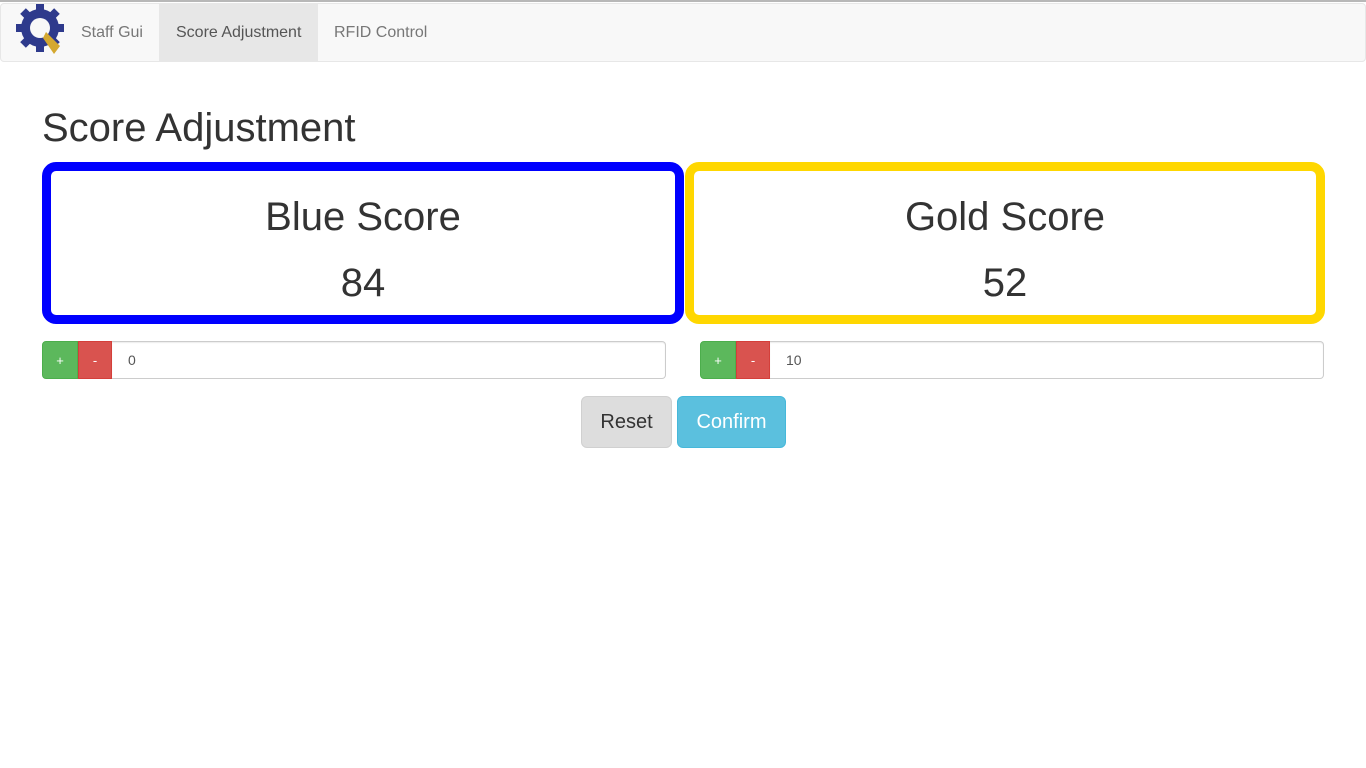  What do you see at coordinates (95, 360) in the screenshot?
I see `blue-minus-button: -` at bounding box center [95, 360].